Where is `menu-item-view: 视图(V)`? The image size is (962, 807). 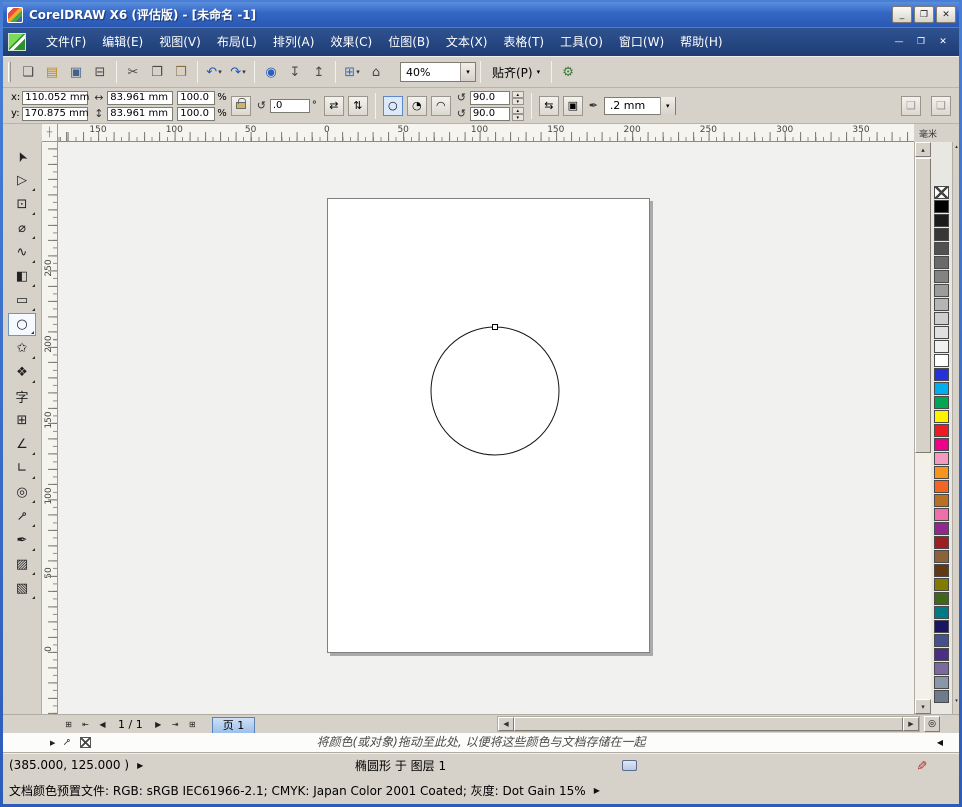 menu-item-view: 视图(V) is located at coordinates (180, 42).